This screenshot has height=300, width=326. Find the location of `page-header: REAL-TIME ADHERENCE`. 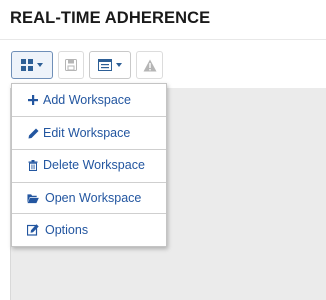

page-header: REAL-TIME ADHERENCE is located at coordinates (163, 20).